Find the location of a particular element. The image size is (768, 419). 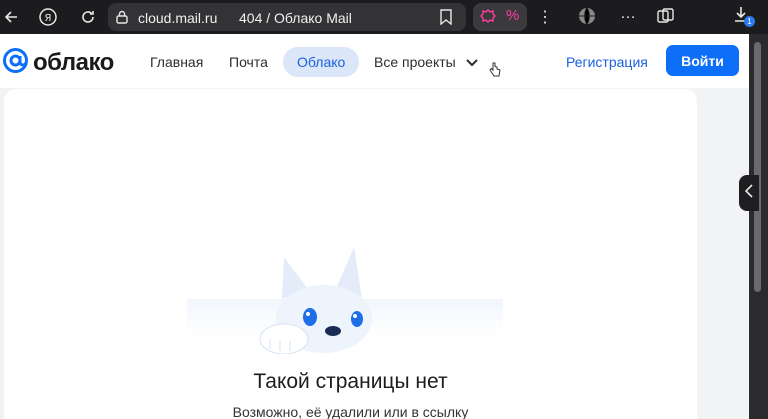

chevron-down-icon is located at coordinates (472, 62).